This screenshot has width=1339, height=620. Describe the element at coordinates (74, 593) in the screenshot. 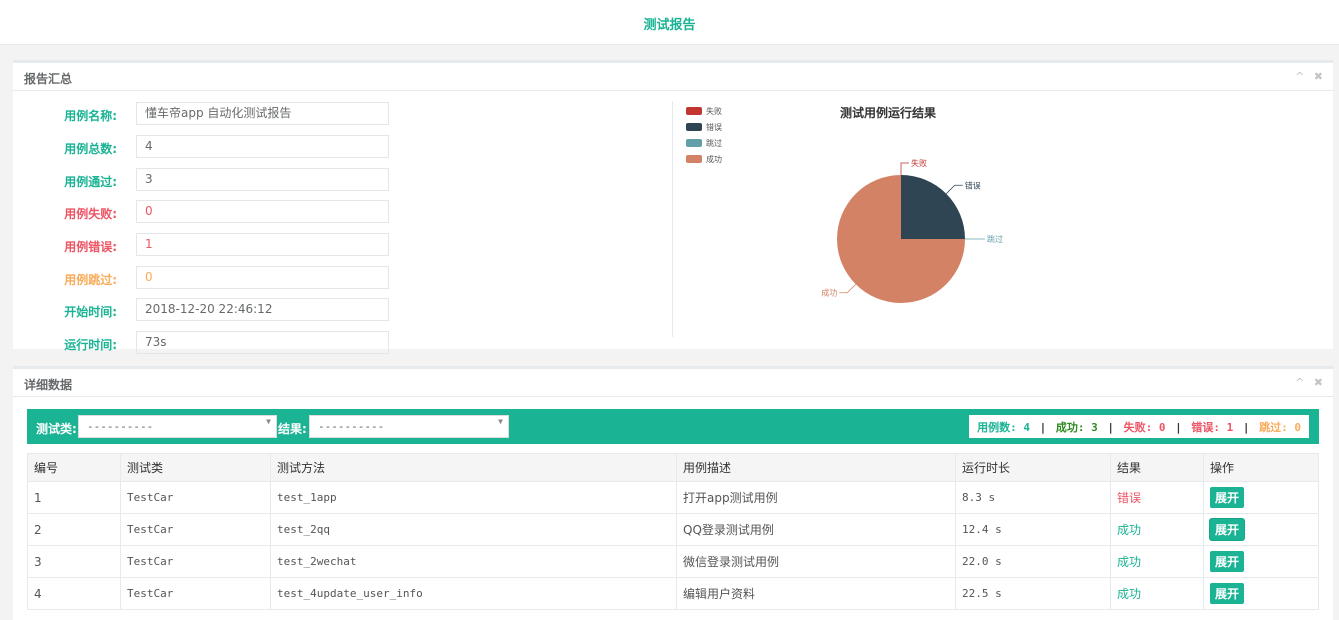

I see `row-id: 4` at that location.